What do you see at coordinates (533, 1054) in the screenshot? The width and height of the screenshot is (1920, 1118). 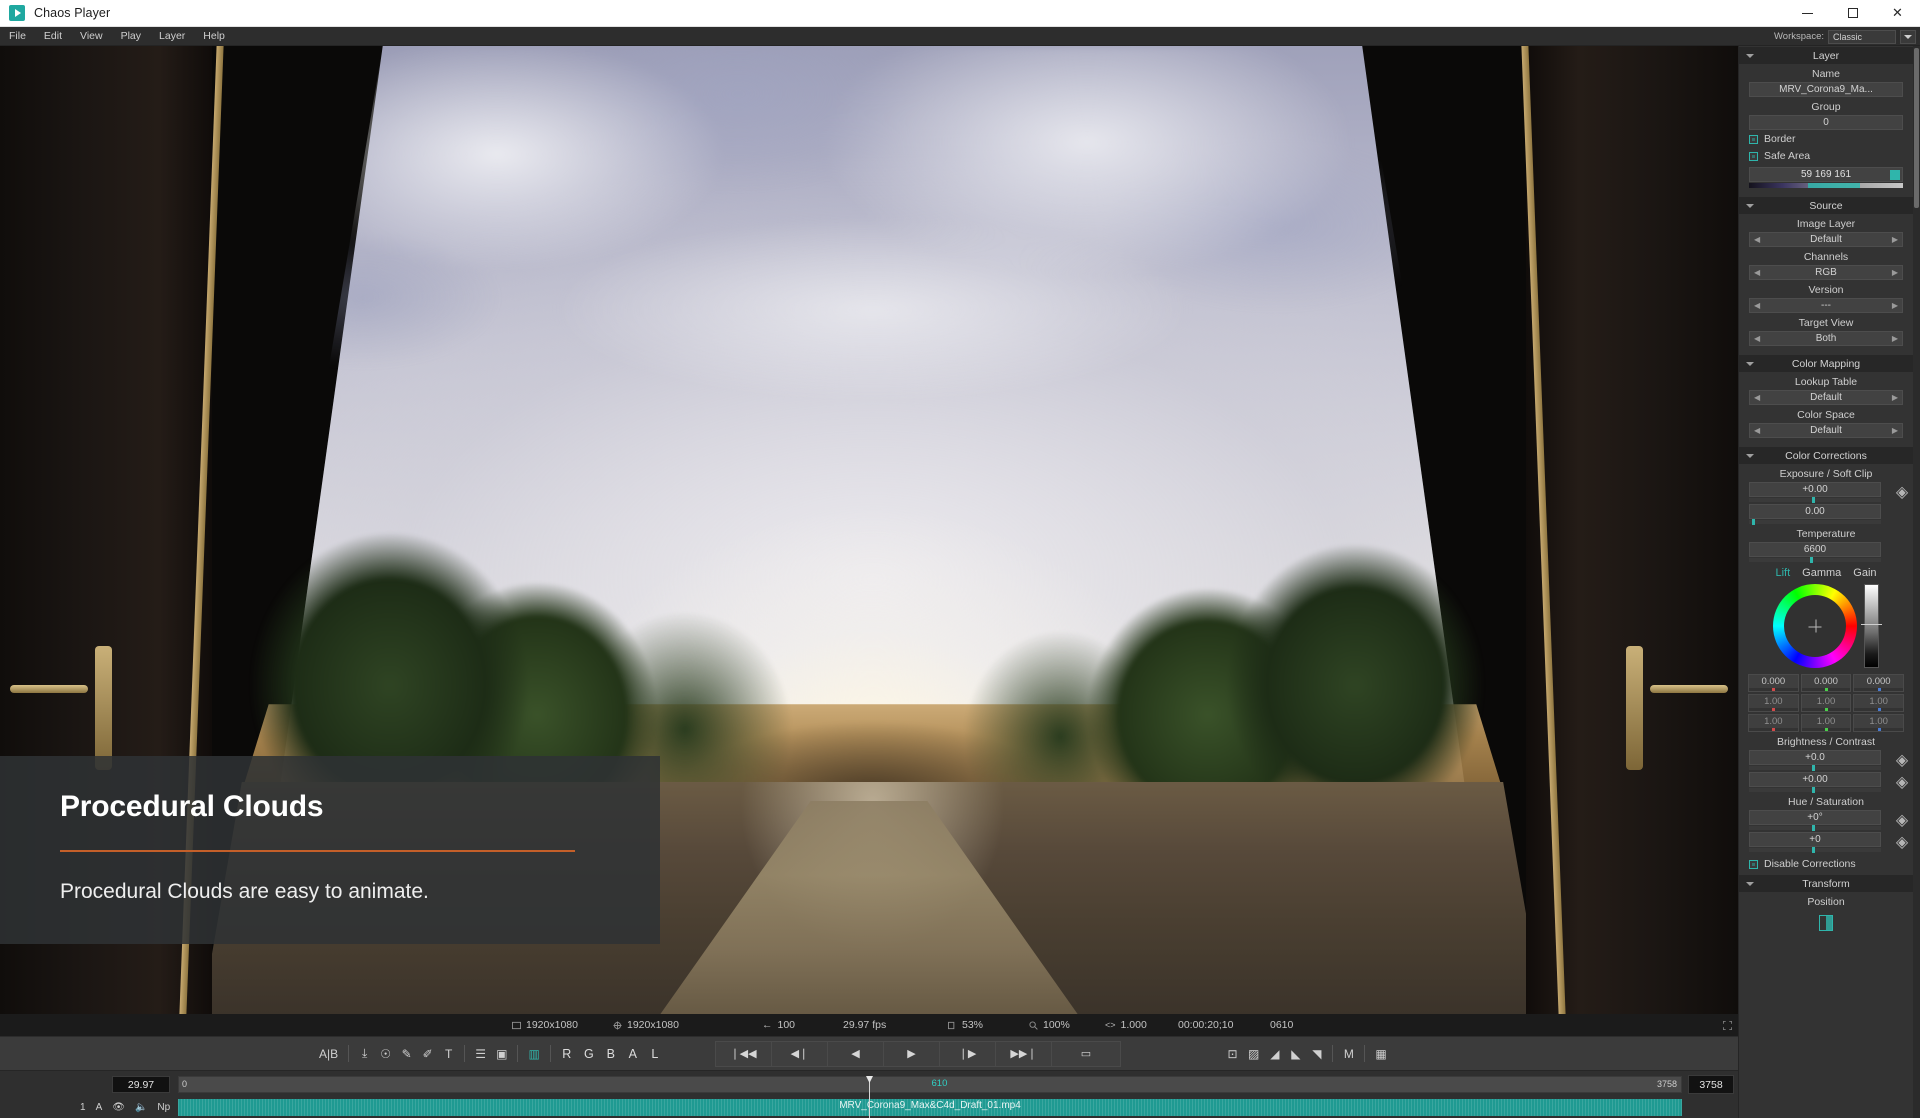 I see `split-view-icon: ▥` at bounding box center [533, 1054].